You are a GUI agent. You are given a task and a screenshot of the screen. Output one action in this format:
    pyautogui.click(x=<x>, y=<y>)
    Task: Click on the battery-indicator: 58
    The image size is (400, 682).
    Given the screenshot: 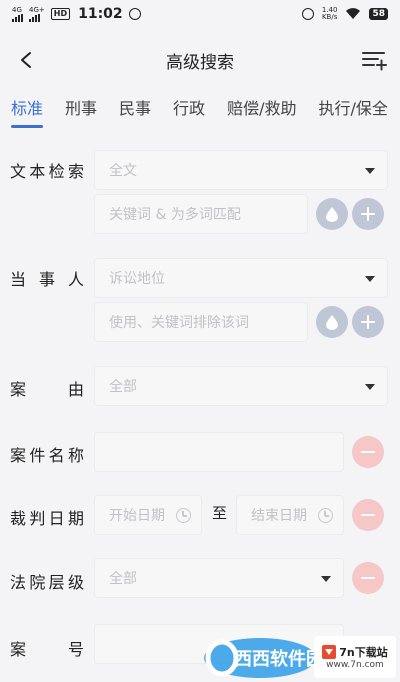 What is the action you would take?
    pyautogui.click(x=378, y=14)
    